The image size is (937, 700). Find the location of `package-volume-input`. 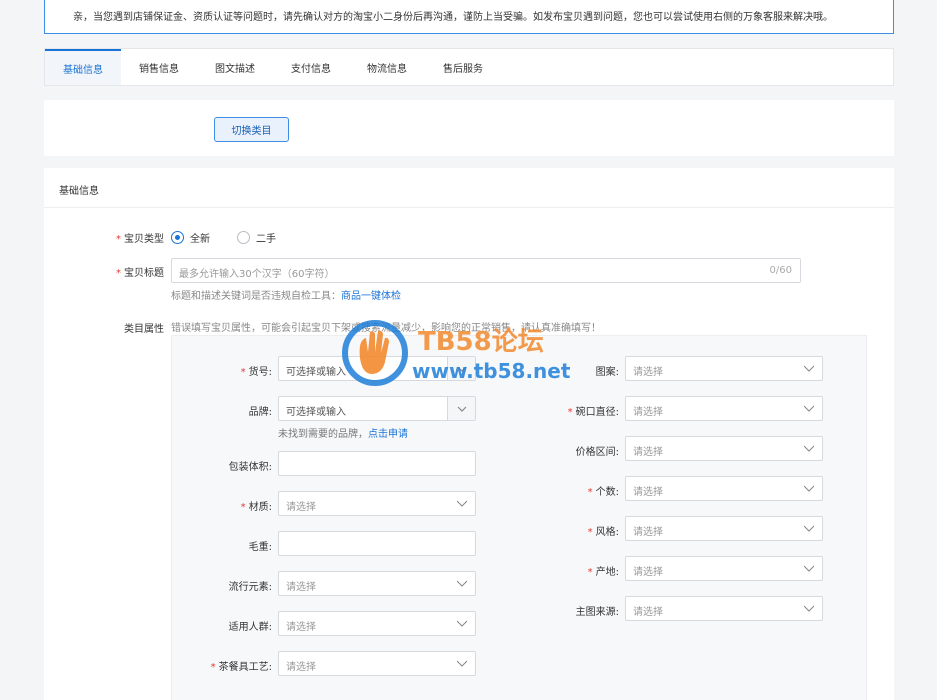

package-volume-input is located at coordinates (377, 463).